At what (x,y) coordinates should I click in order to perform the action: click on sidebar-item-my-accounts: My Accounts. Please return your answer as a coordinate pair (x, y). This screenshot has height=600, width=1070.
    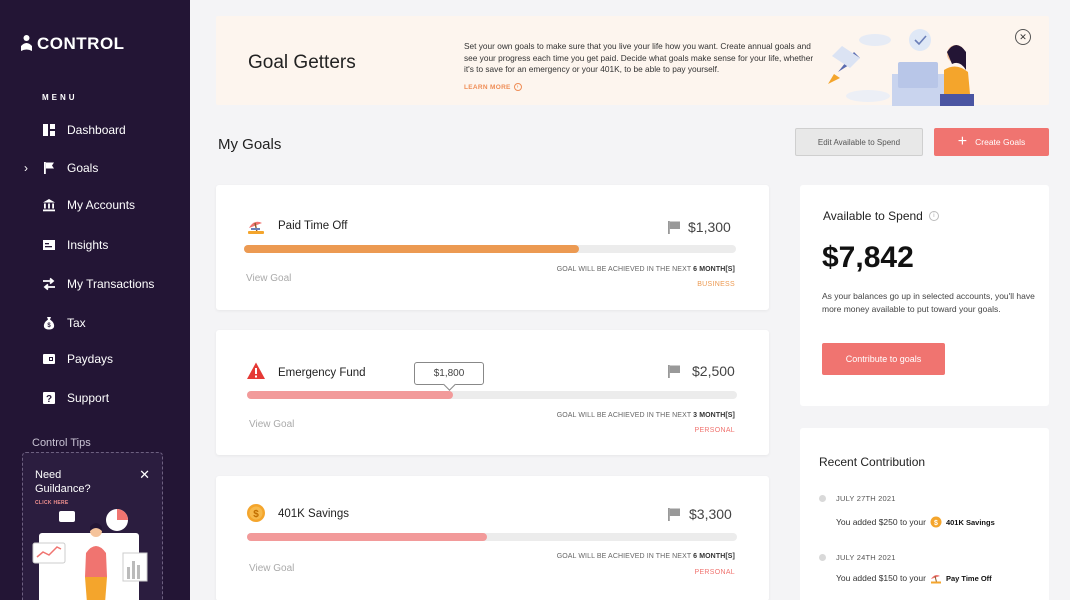
    Looking at the image, I should click on (95, 205).